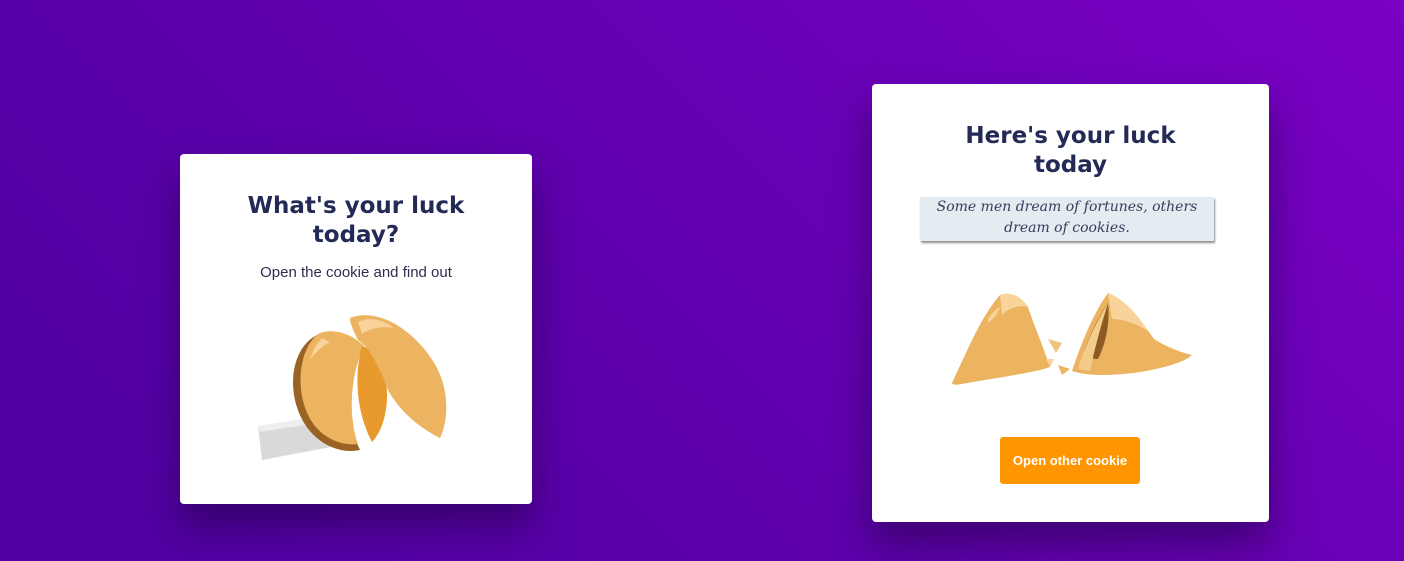 The height and width of the screenshot is (561, 1404). What do you see at coordinates (1071, 339) in the screenshot?
I see `fortune-cookie-opened-icon` at bounding box center [1071, 339].